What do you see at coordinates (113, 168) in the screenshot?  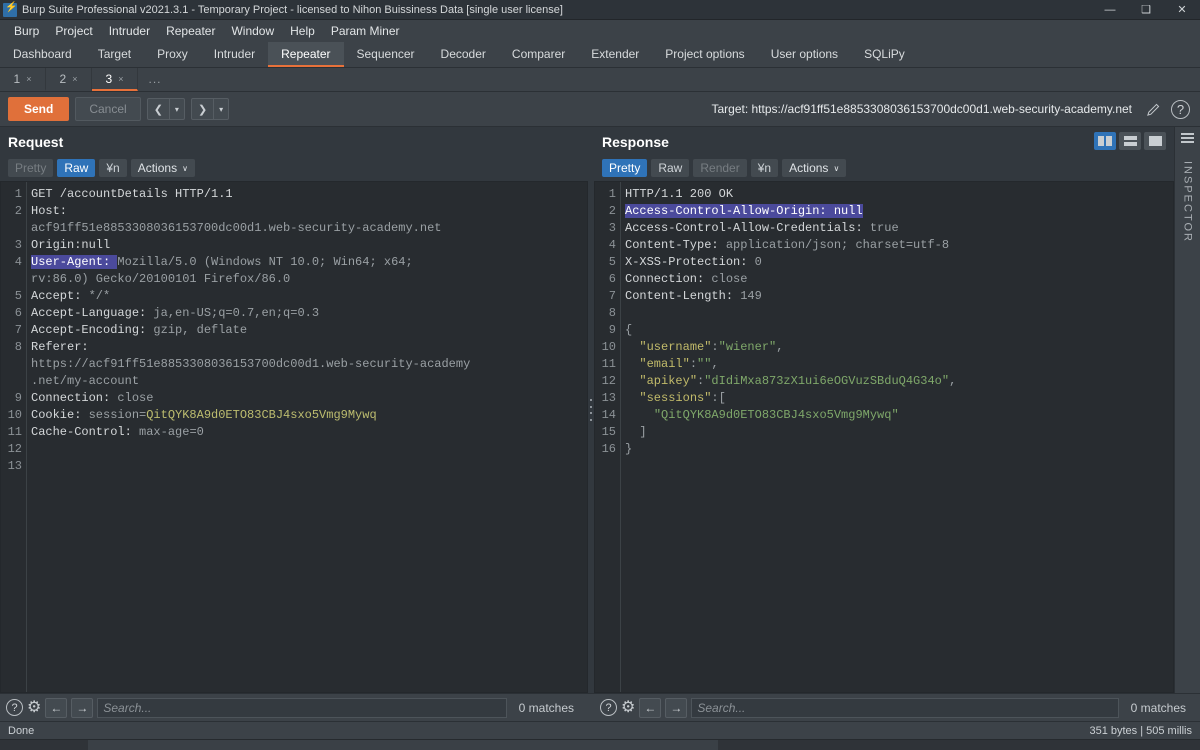 I see `request-view-tab-¥n: ¥n` at bounding box center [113, 168].